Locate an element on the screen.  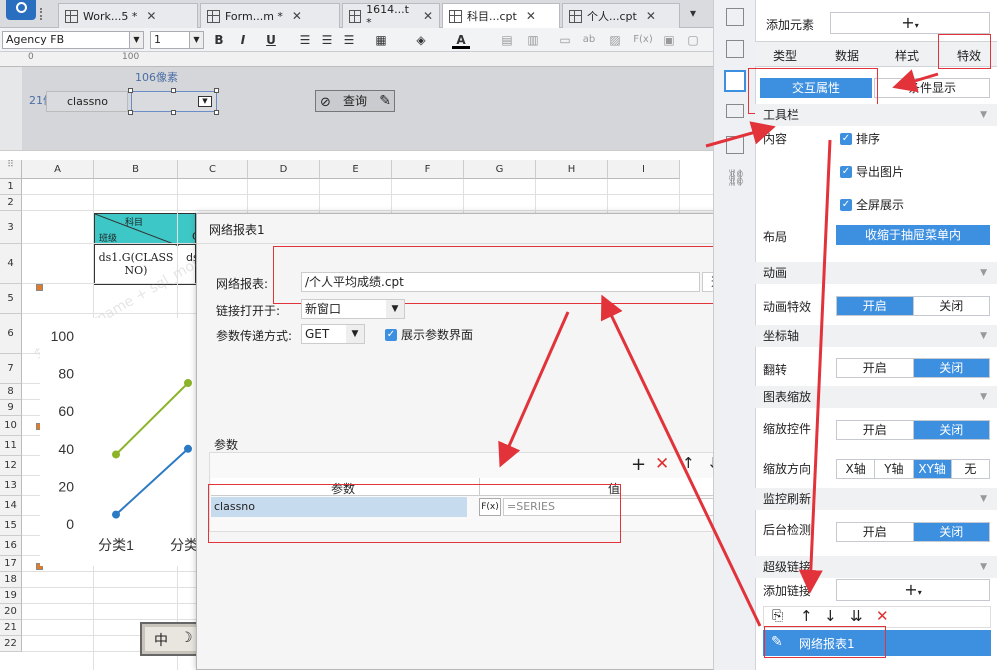
row-header: 5 is located at coordinates (11, 299).